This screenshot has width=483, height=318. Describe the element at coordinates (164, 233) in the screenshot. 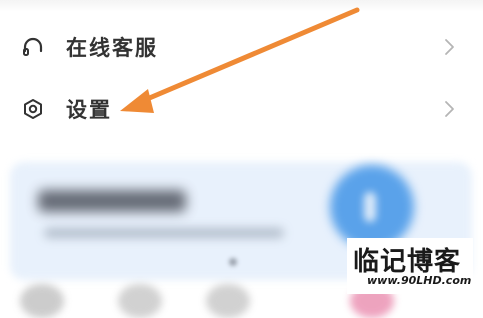

I see `promo-card-subtitle-blur` at that location.